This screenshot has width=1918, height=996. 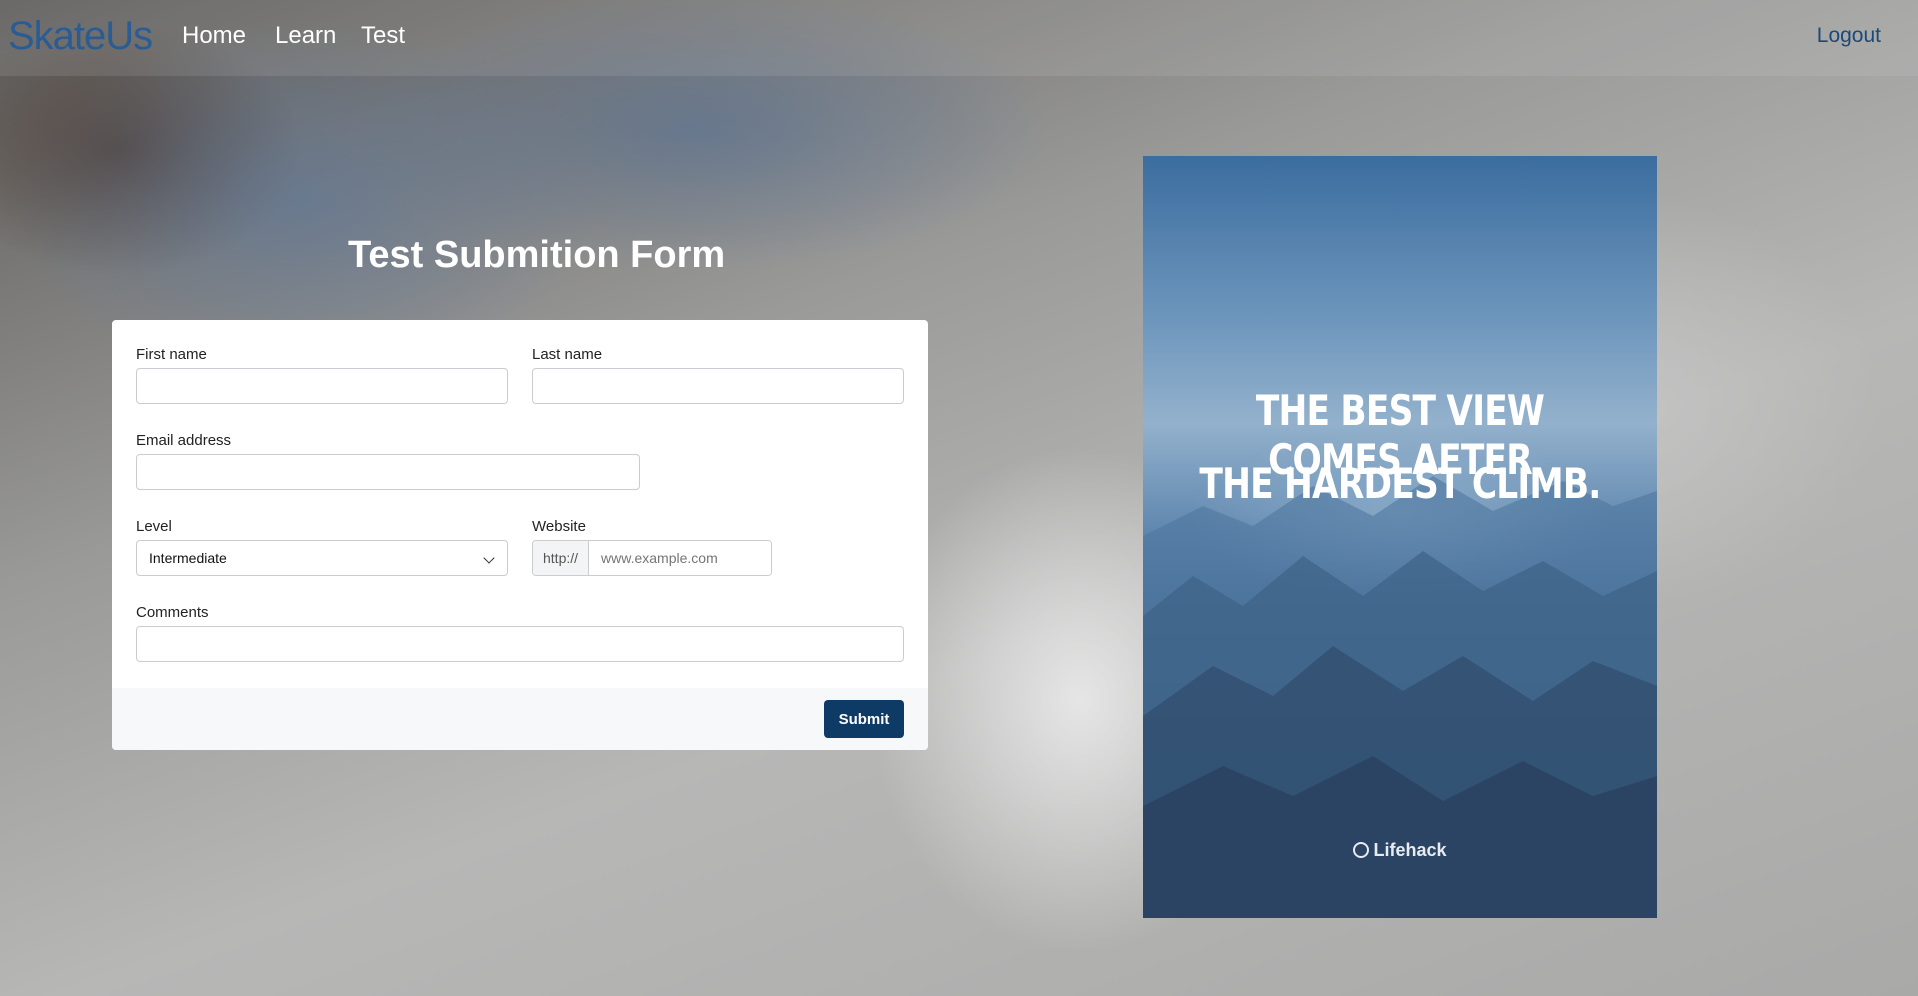 What do you see at coordinates (718, 386) in the screenshot?
I see `last-name-input` at bounding box center [718, 386].